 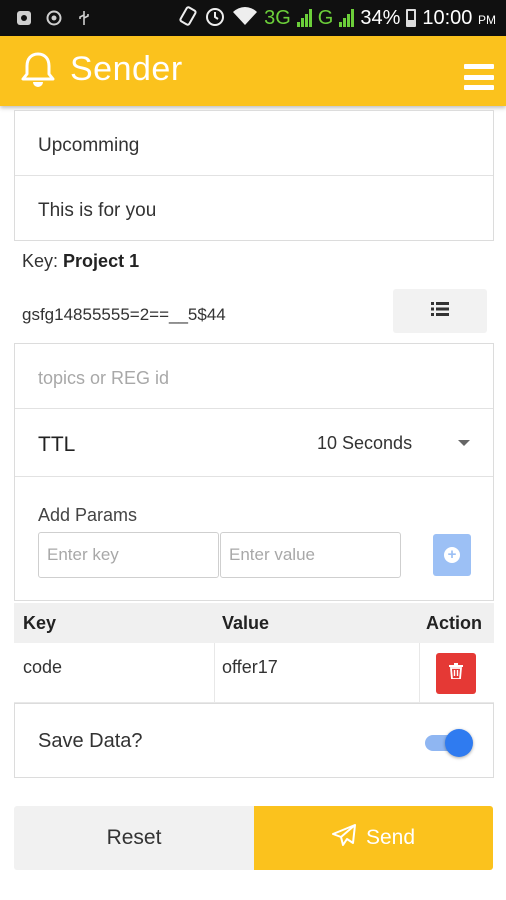 What do you see at coordinates (245, 18) in the screenshot?
I see `wifi-icon` at bounding box center [245, 18].